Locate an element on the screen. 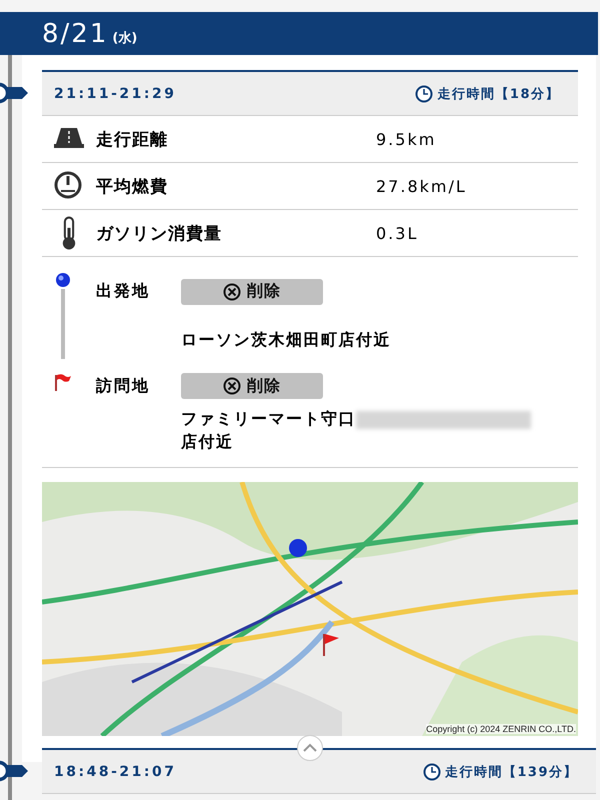 The image size is (600, 800). time-range: 18:48-21:07 is located at coordinates (115, 772).